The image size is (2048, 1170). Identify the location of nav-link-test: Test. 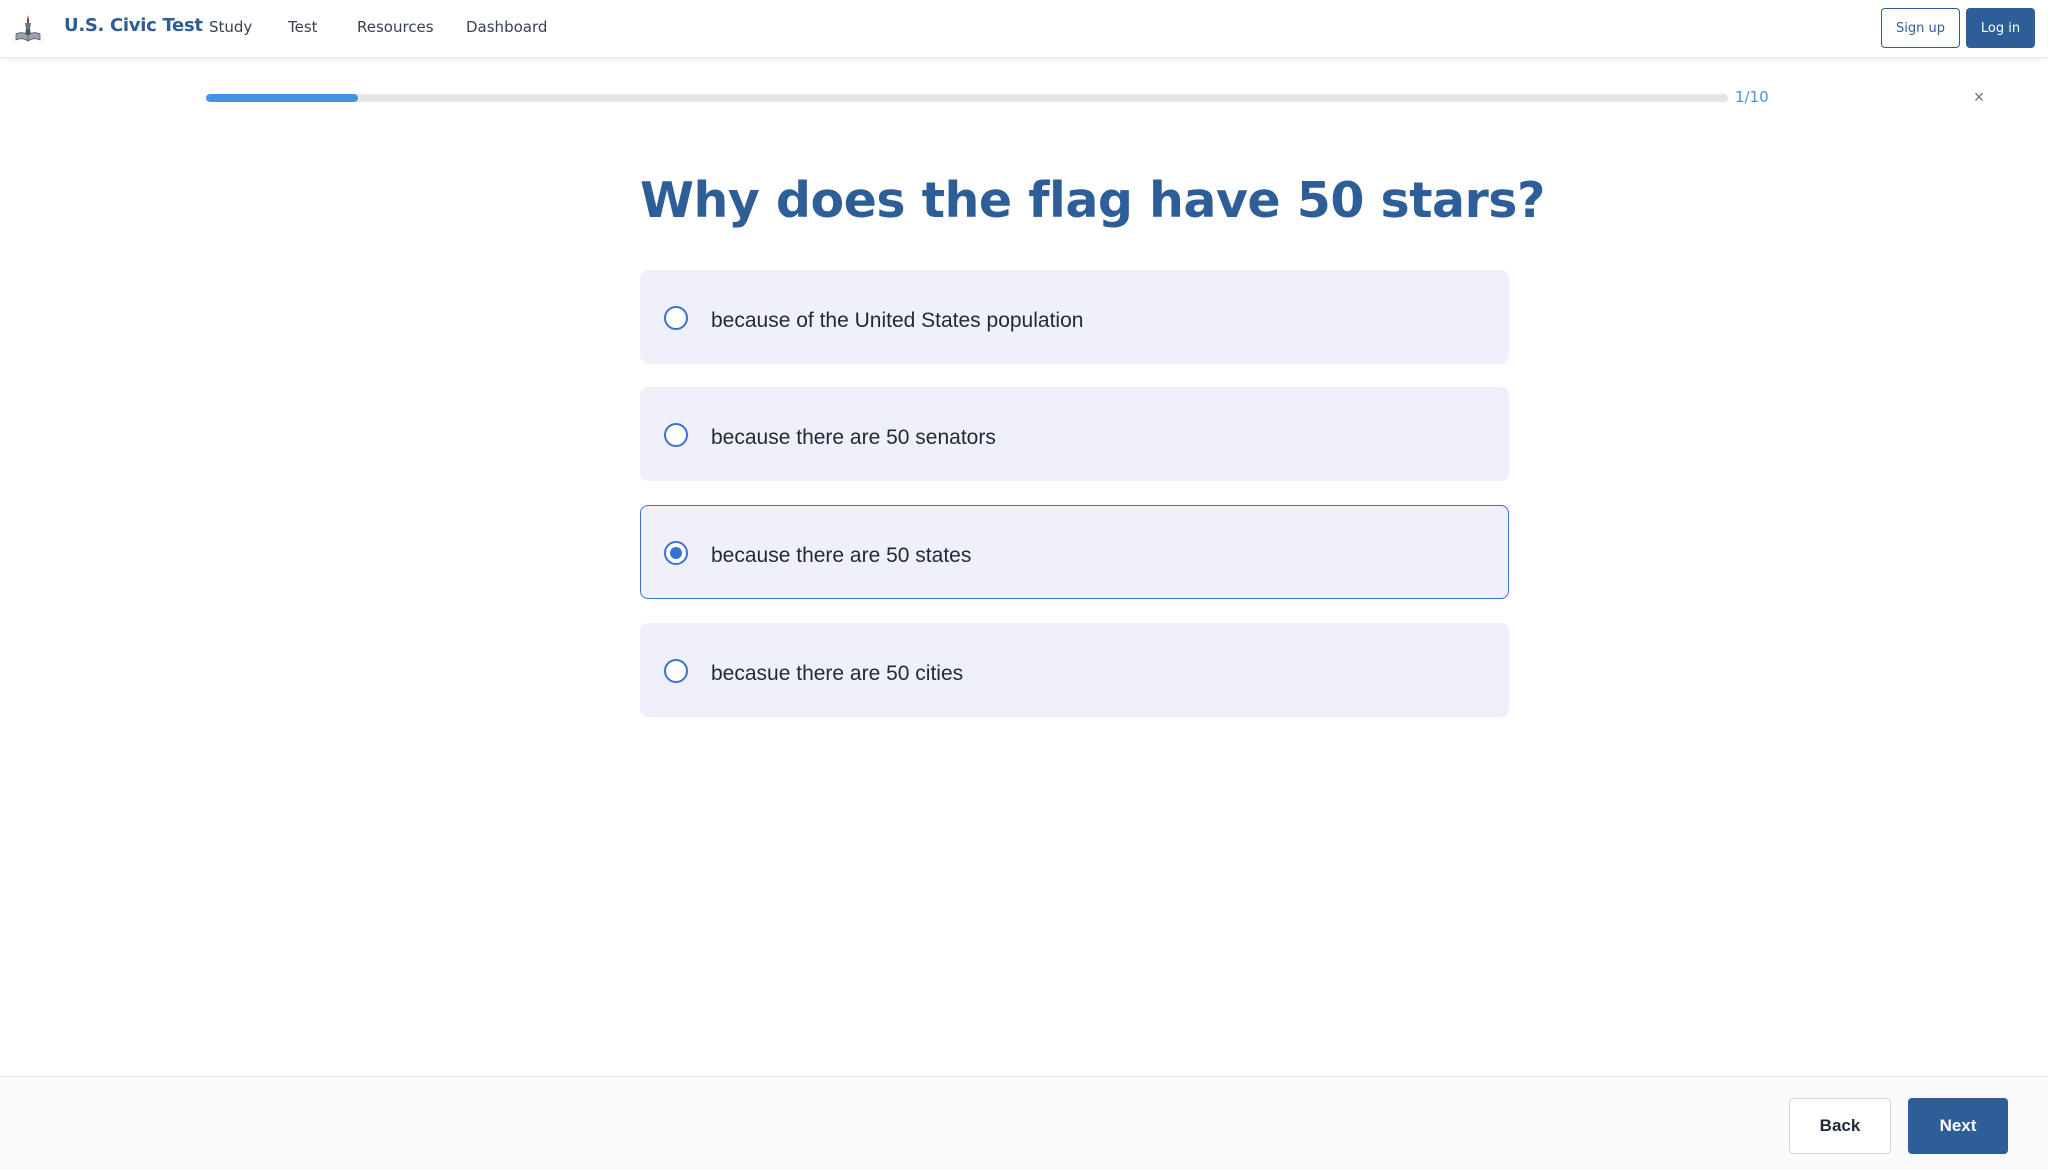
(303, 27).